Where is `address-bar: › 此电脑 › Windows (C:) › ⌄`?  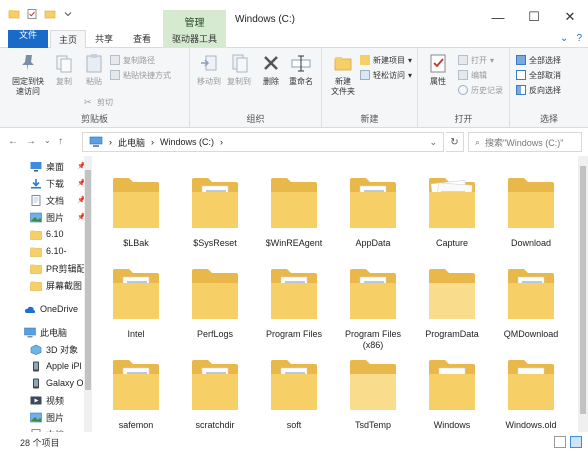 address-bar: › 此电脑 › Windows (C:) › ⌄ is located at coordinates (263, 142).